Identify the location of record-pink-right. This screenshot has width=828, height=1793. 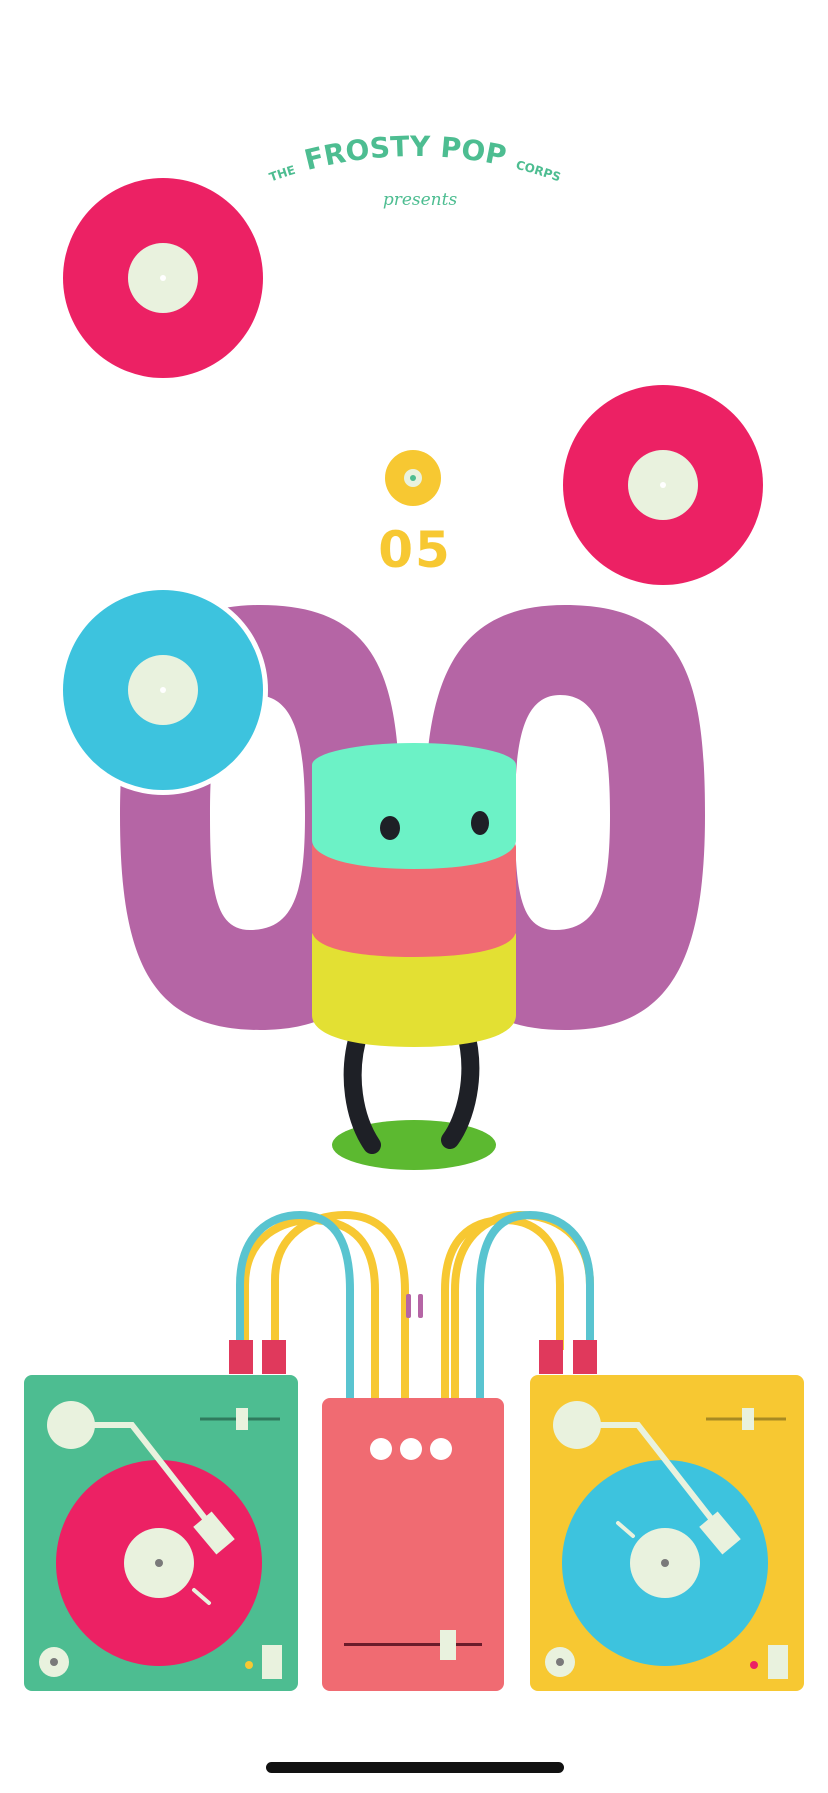
(663, 485).